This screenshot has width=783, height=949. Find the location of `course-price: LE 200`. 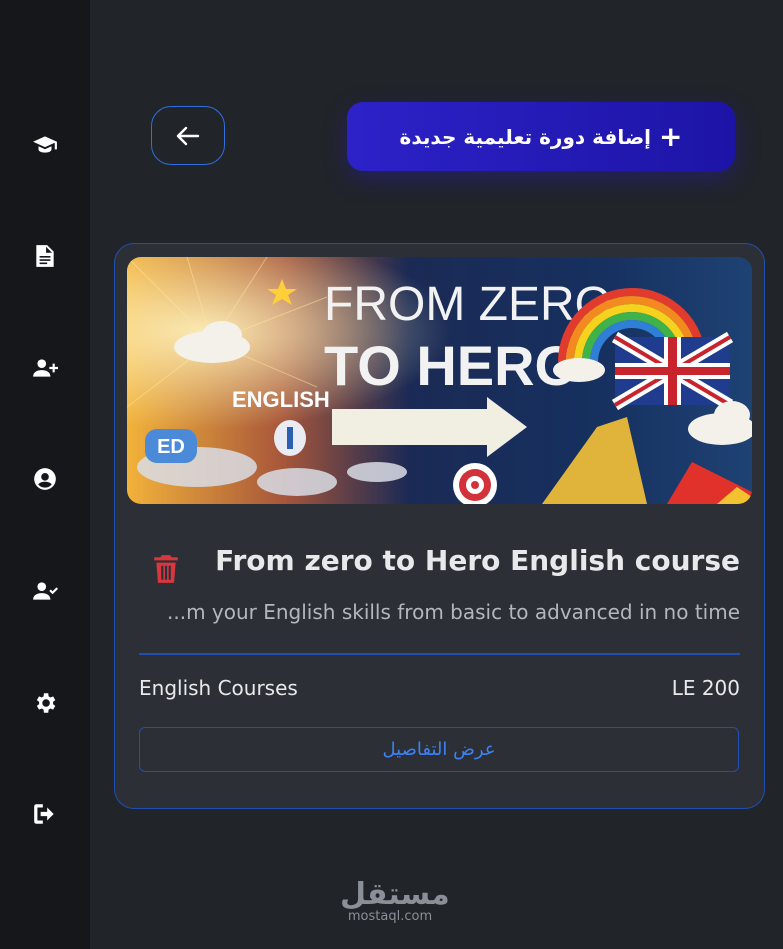

course-price: LE 200 is located at coordinates (705, 688).